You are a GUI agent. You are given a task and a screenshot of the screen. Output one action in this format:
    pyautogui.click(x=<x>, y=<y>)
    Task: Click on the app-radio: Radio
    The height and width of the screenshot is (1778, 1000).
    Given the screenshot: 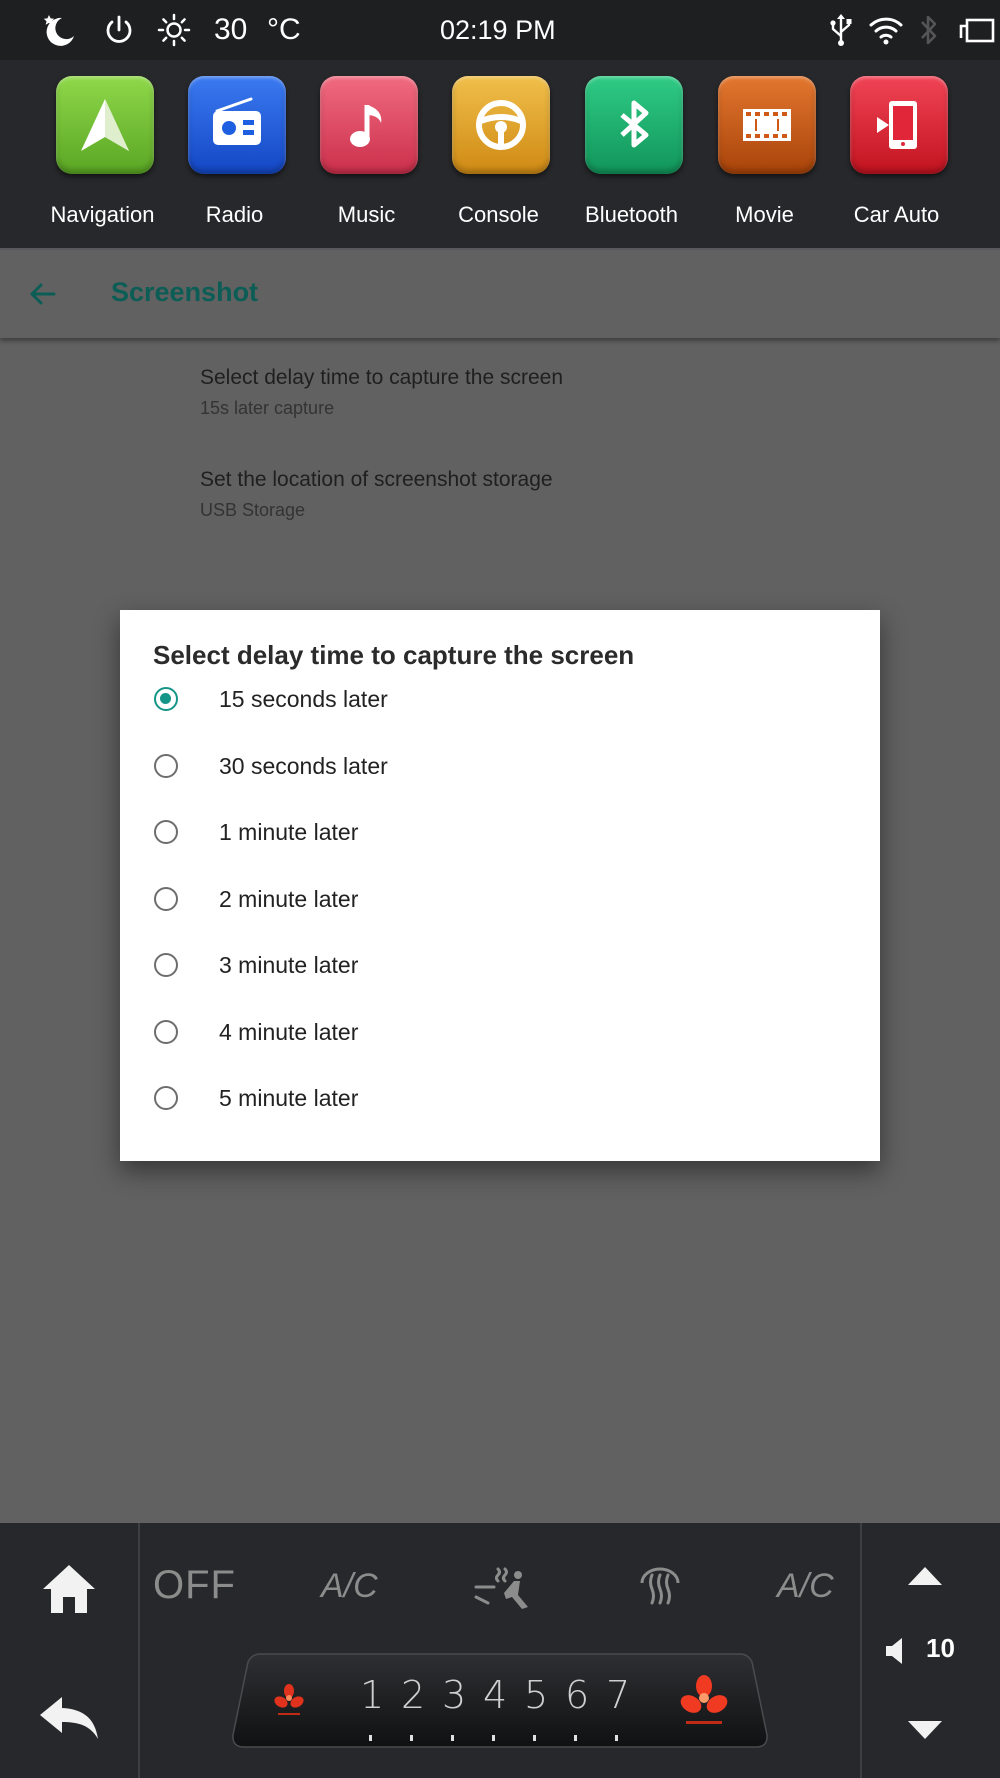 What is the action you would take?
    pyautogui.click(x=234, y=154)
    